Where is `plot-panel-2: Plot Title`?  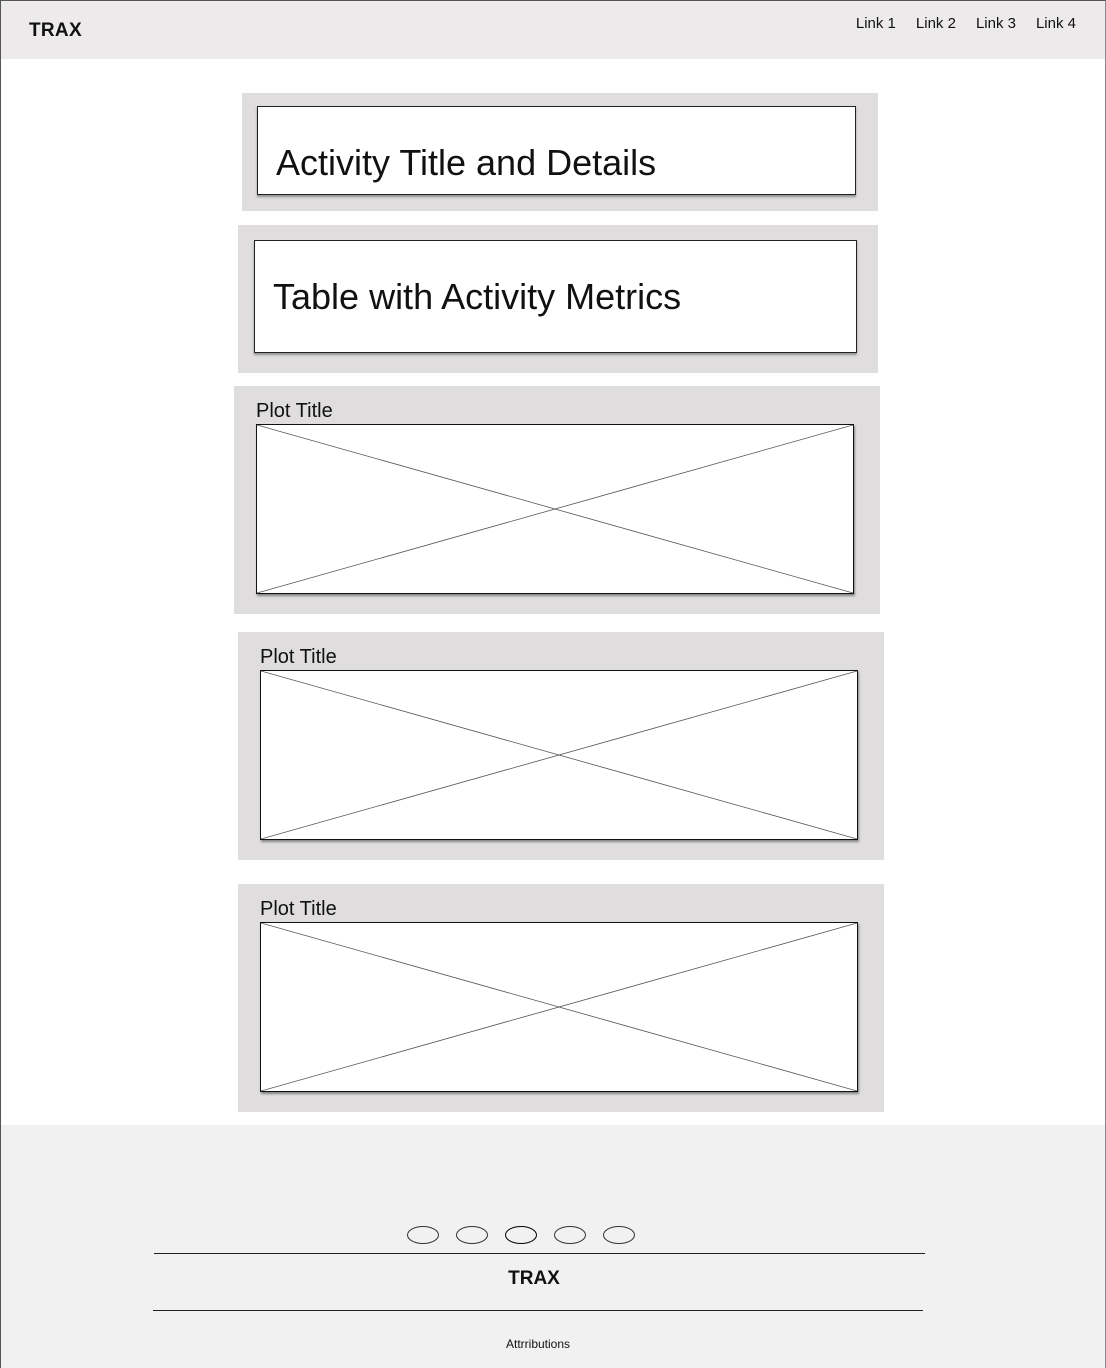
plot-panel-2: Plot Title is located at coordinates (561, 746).